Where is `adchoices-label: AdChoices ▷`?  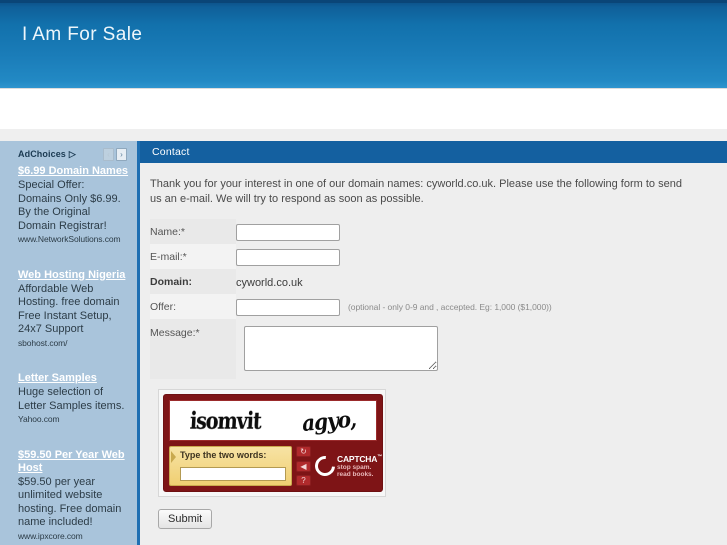 adchoices-label: AdChoices ▷ is located at coordinates (47, 154).